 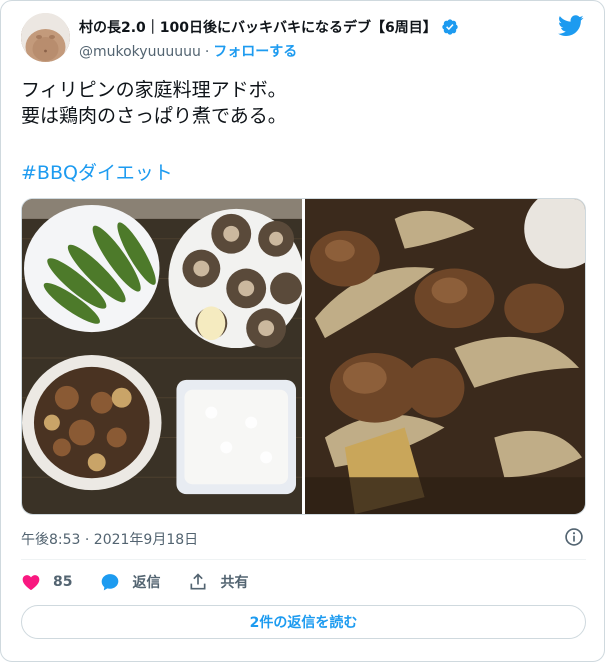 I want to click on twitter-bird-icon, so click(x=571, y=26).